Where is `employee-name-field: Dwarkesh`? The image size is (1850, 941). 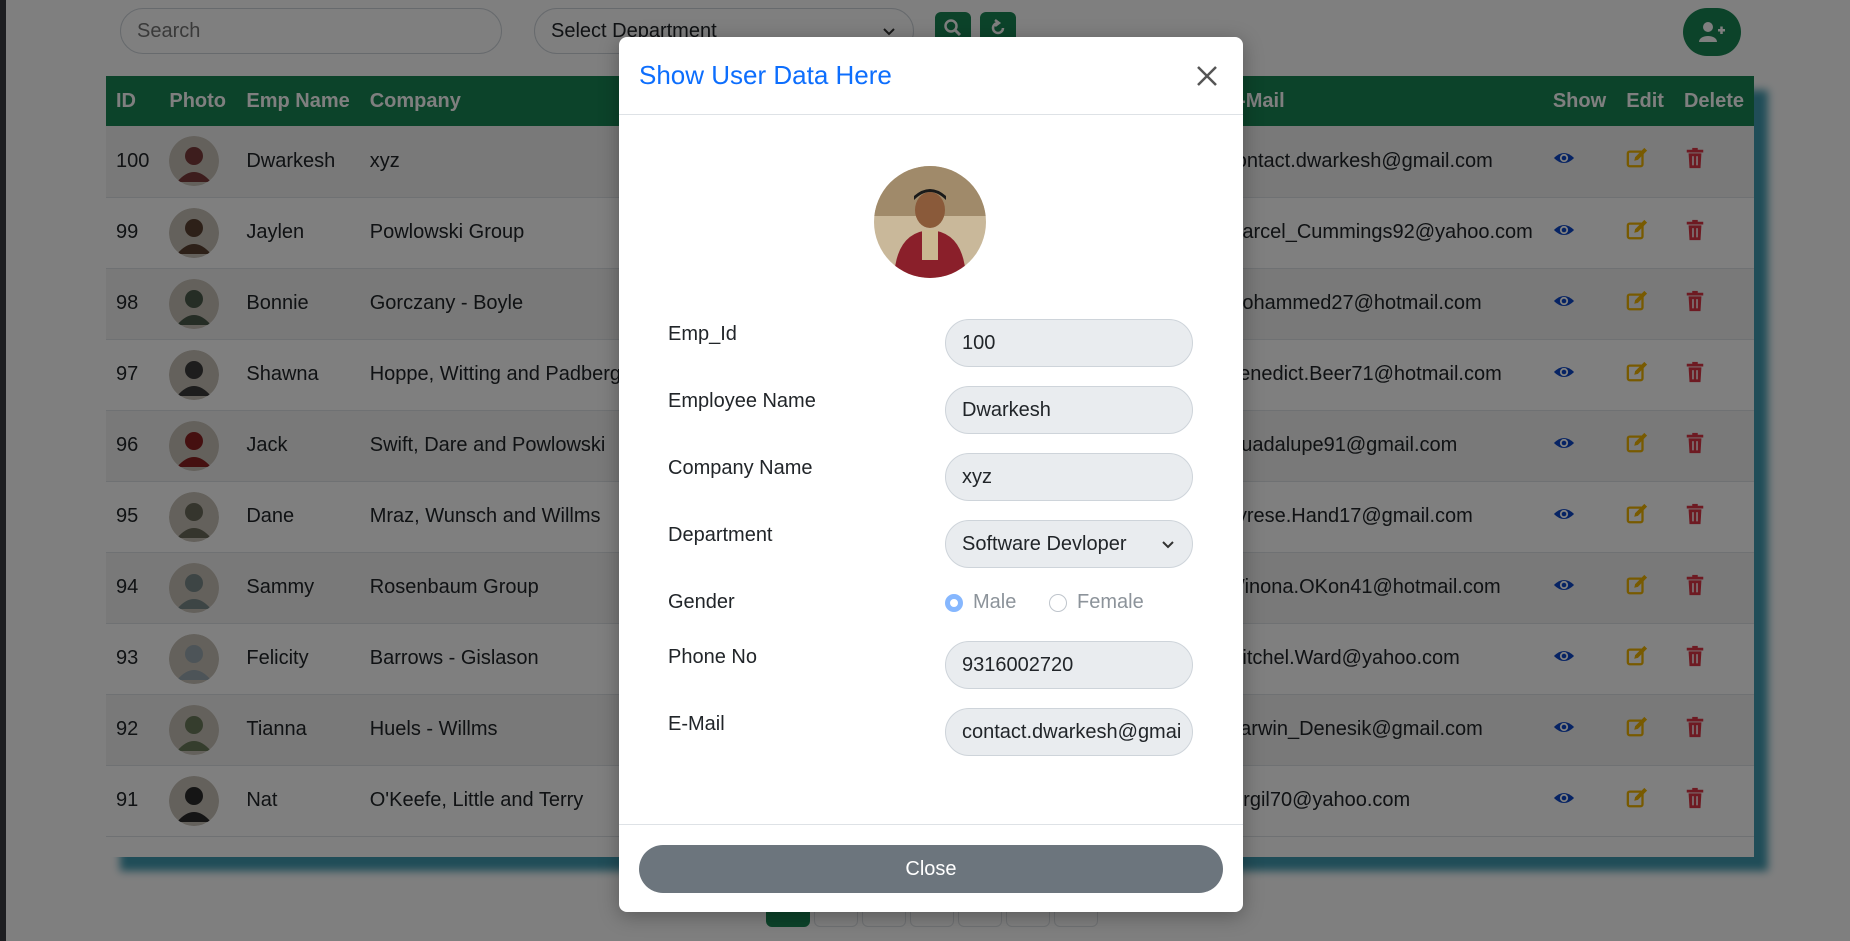 employee-name-field: Dwarkesh is located at coordinates (1069, 410).